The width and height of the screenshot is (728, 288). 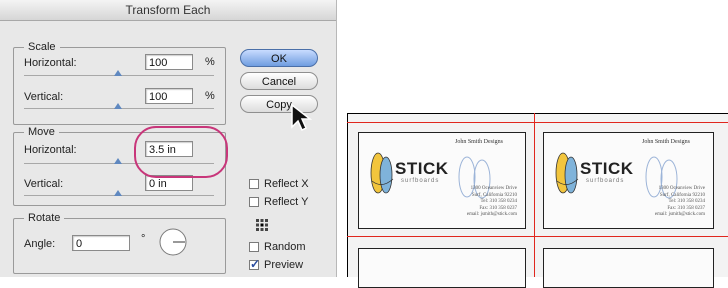 What do you see at coordinates (168, 10) in the screenshot?
I see `dialog-title: Transform Each` at bounding box center [168, 10].